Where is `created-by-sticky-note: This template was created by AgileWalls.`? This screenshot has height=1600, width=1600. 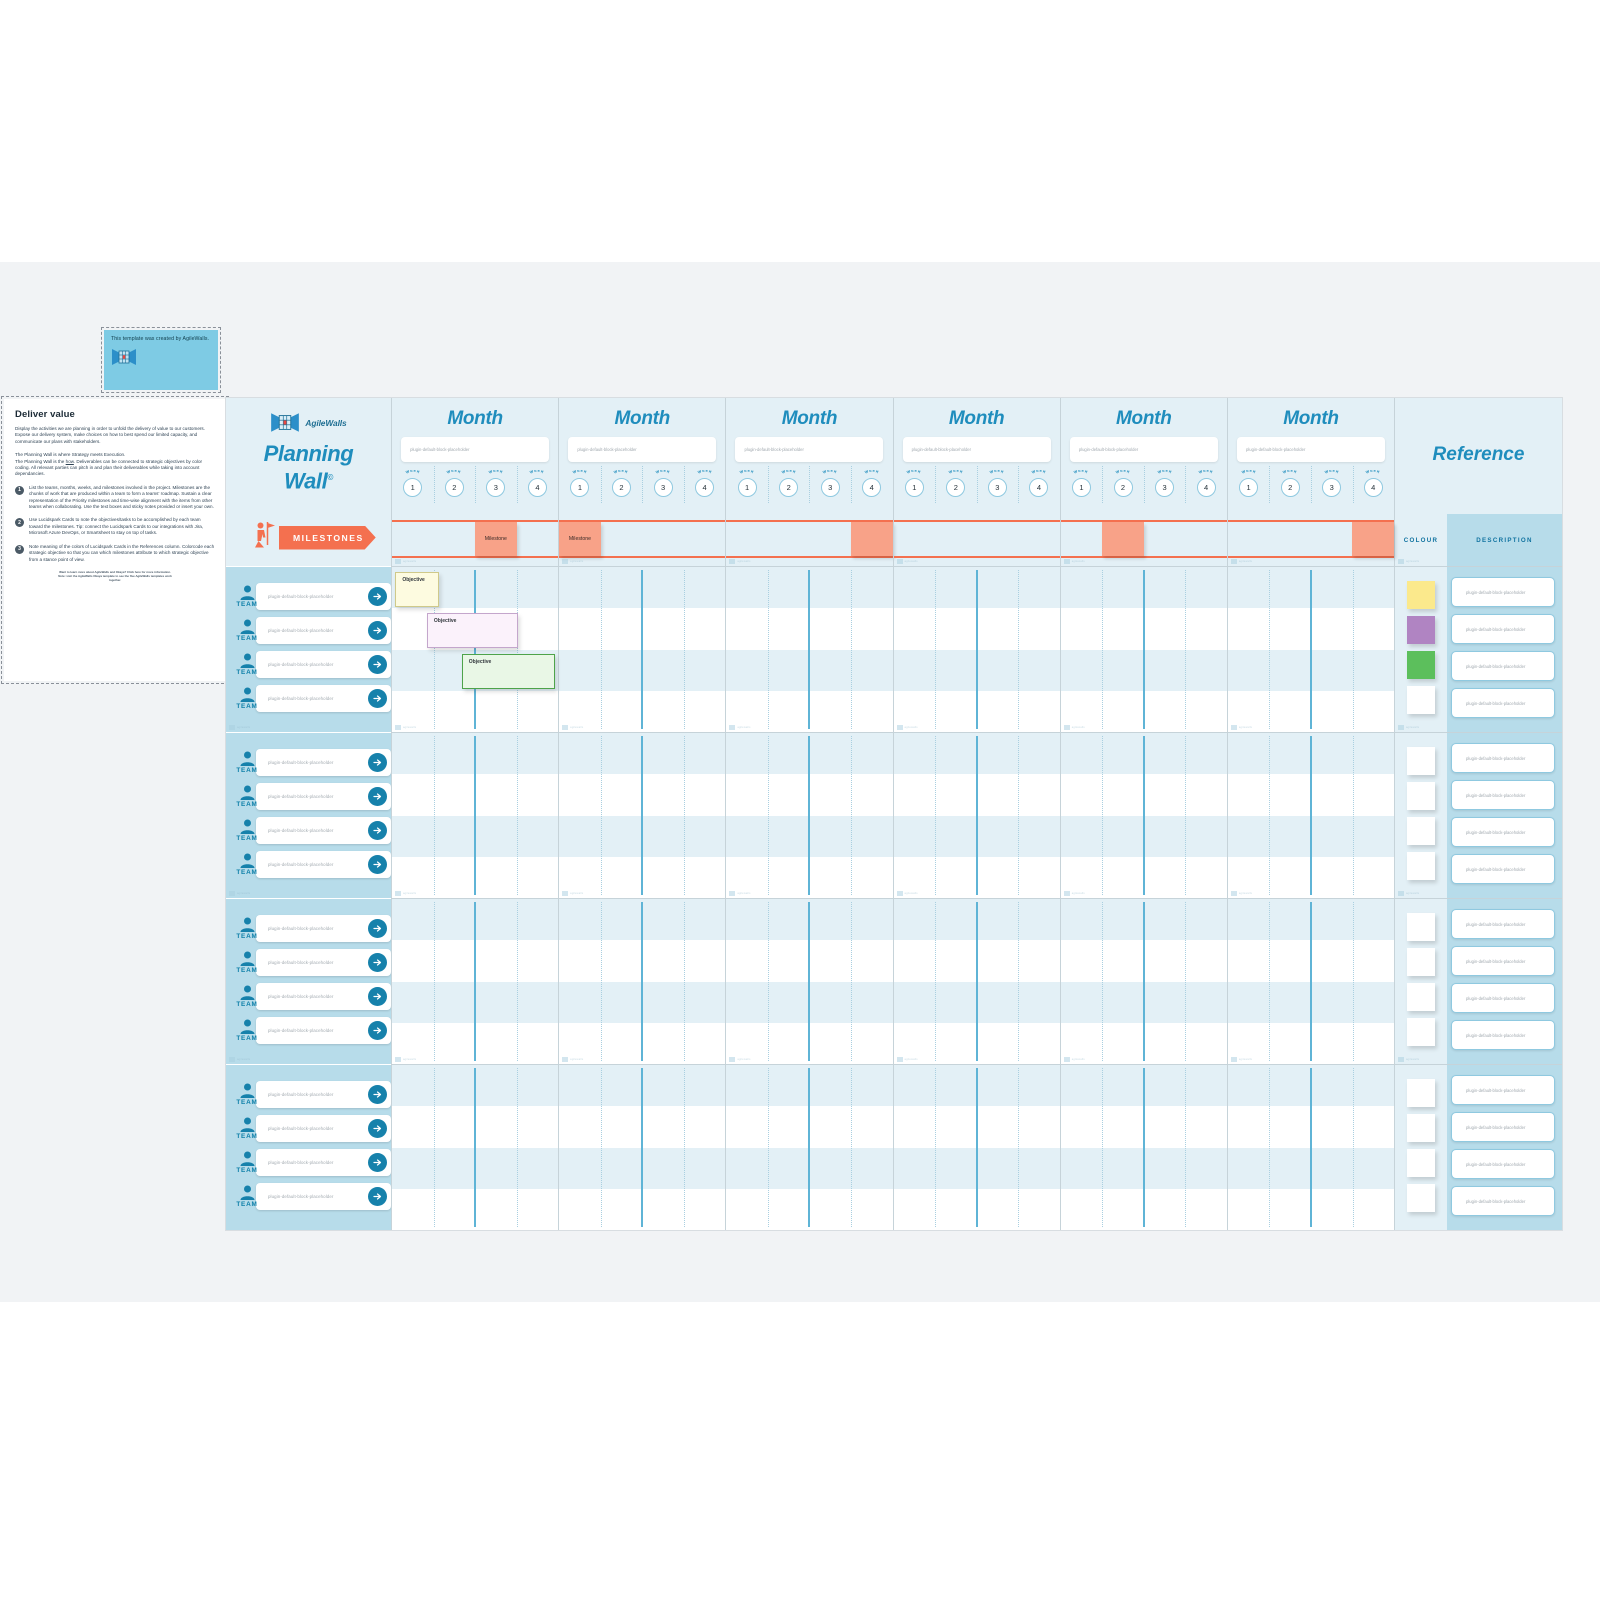 created-by-sticky-note: This template was created by AgileWalls. is located at coordinates (161, 360).